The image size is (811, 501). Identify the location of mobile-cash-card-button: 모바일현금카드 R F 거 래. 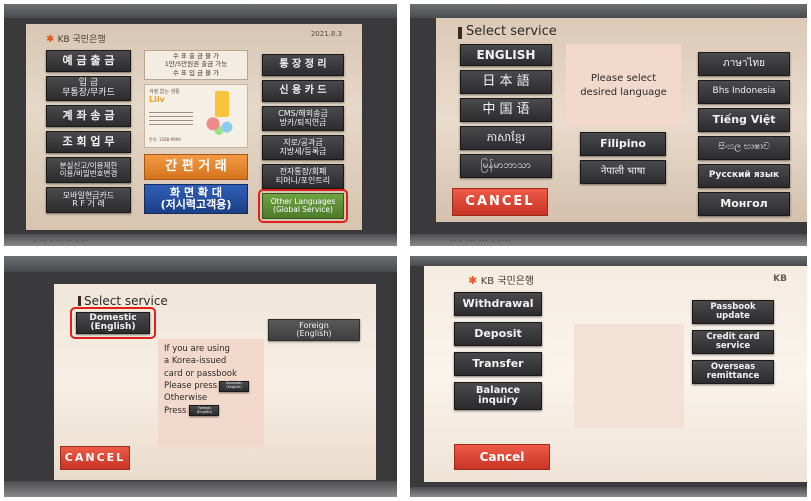
(88, 200).